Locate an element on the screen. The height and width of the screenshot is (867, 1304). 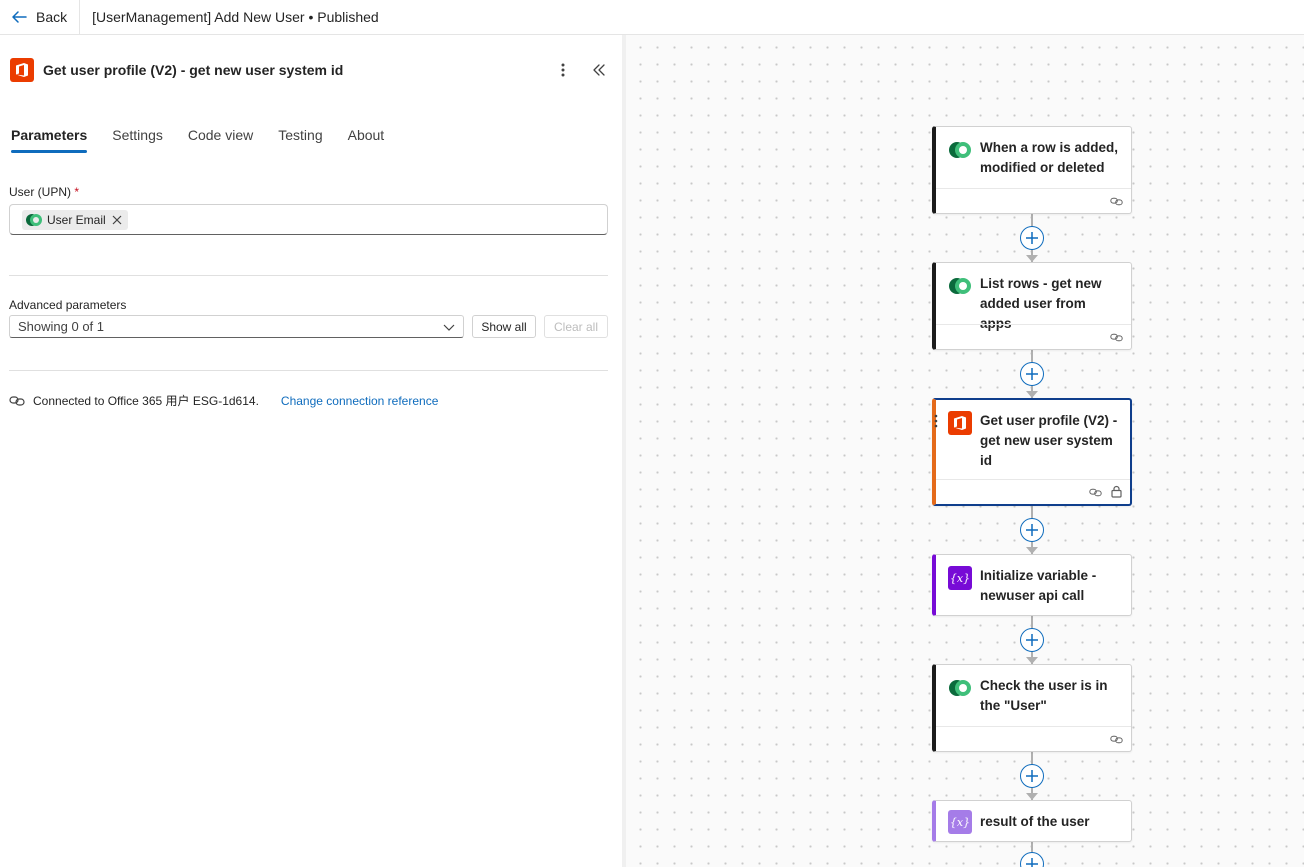
dynamic-content-token: User Email is located at coordinates (75, 219).